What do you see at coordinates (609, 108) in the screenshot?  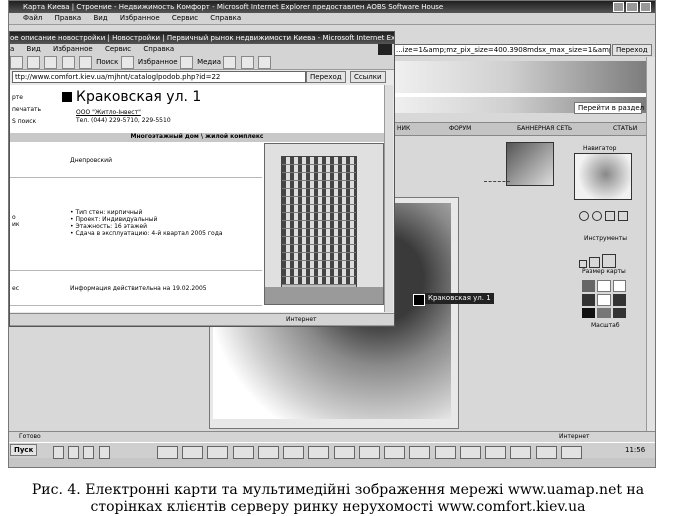 I see `section-select: Перейти в раздел` at bounding box center [609, 108].